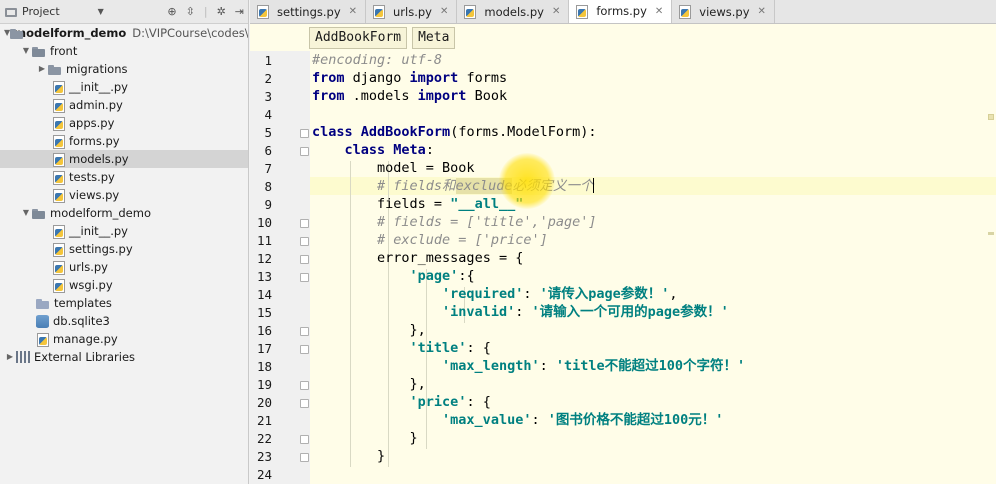 This screenshot has width=996, height=484. What do you see at coordinates (124, 339) in the screenshot?
I see `tree-item-manage: manage.py` at bounding box center [124, 339].